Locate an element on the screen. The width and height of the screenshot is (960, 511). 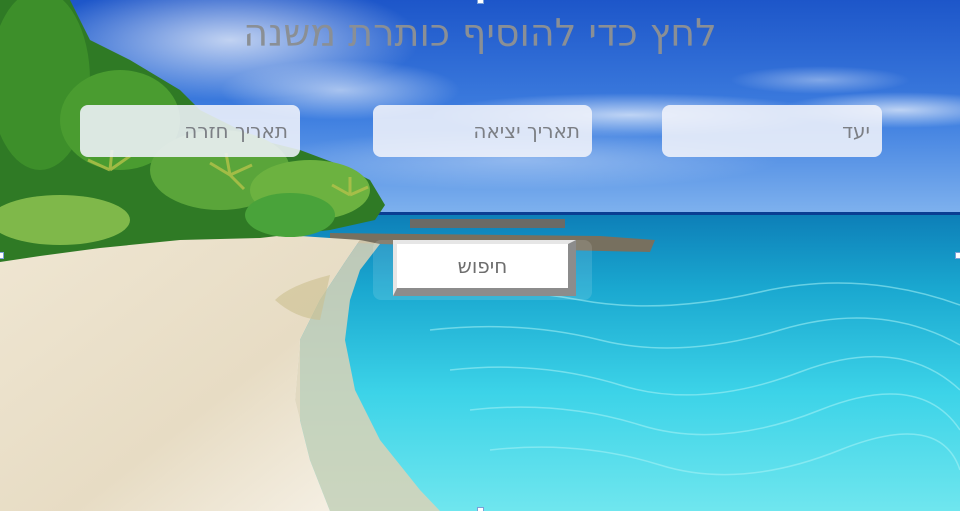
resize-handle-top is located at coordinates (480, 2).